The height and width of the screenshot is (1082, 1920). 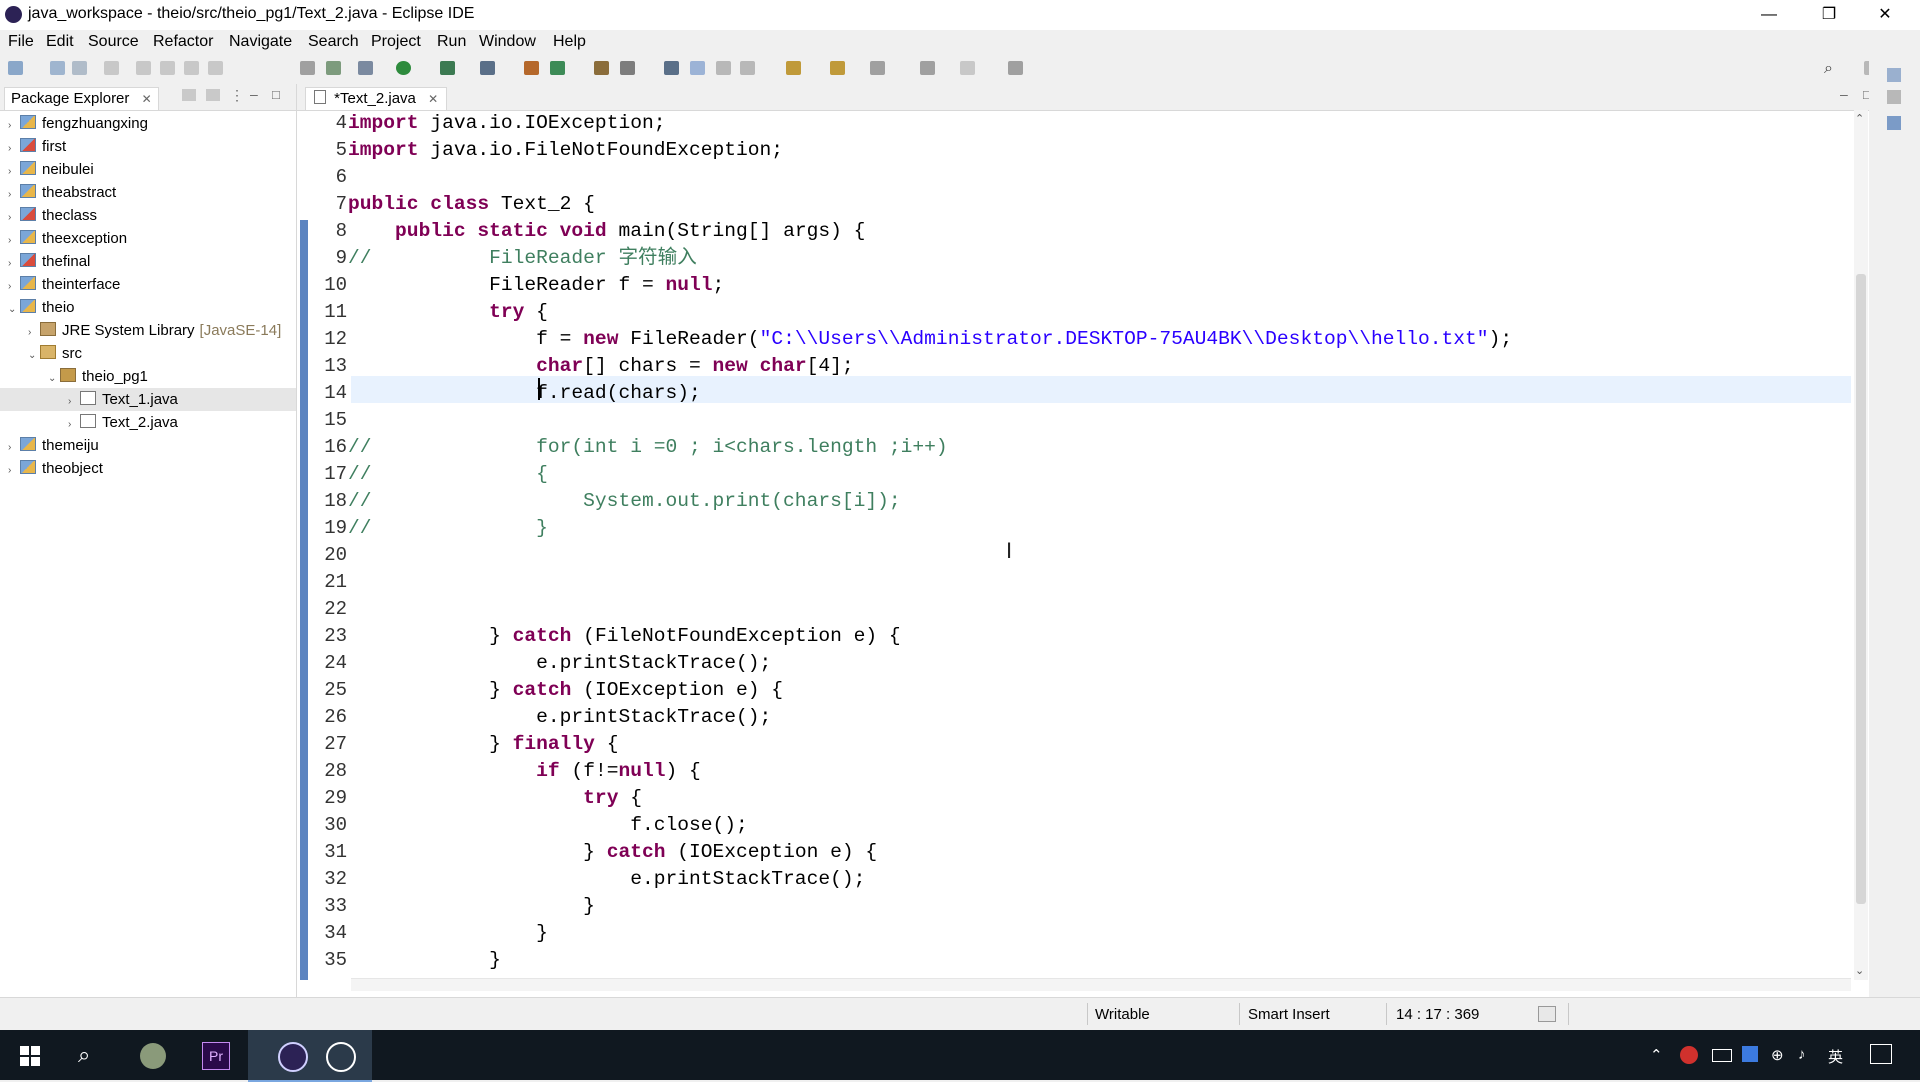 What do you see at coordinates (624, 636) in the screenshot?
I see `code-line: } catch (FileNotFoundException e) {` at bounding box center [624, 636].